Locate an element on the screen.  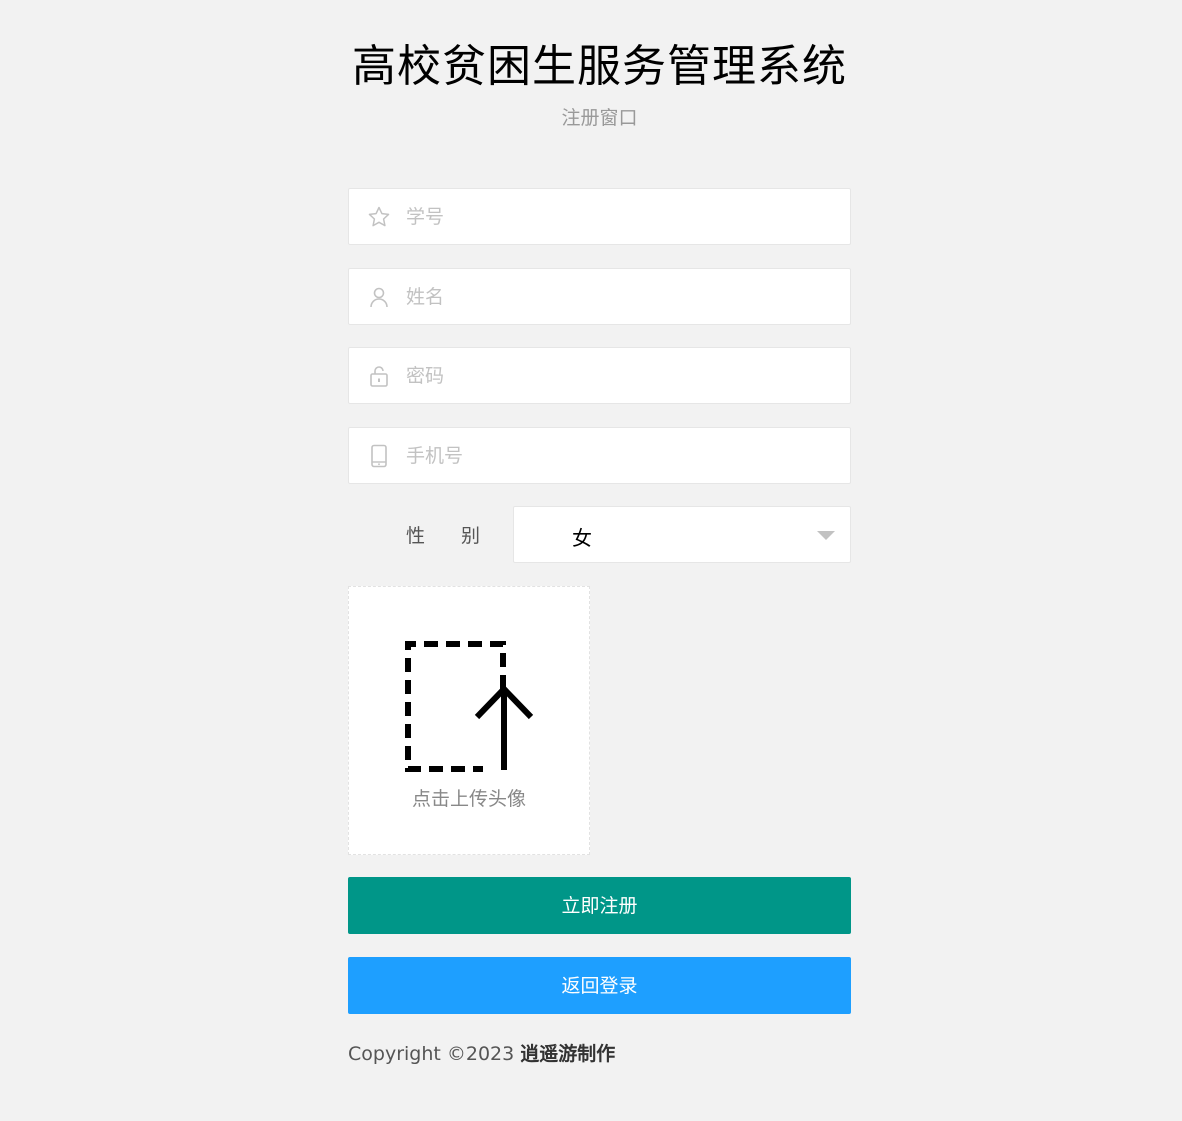
student-id-field is located at coordinates (599, 216).